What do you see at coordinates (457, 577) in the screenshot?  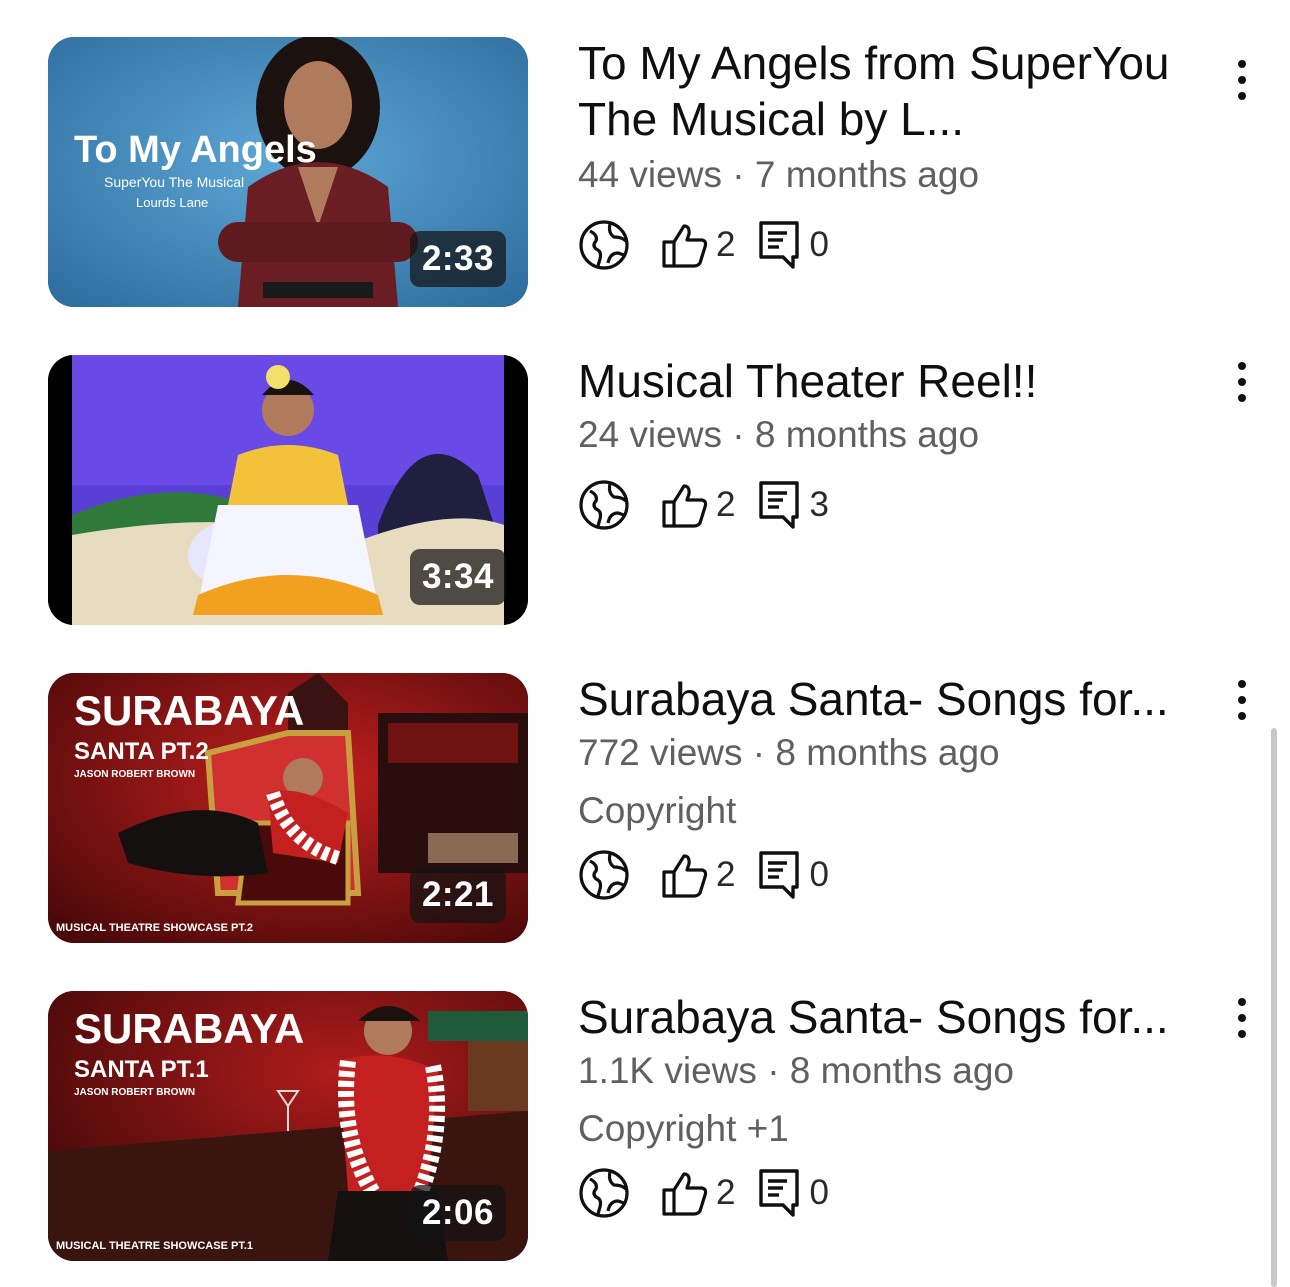 I see `duration-badge: 3:34` at bounding box center [457, 577].